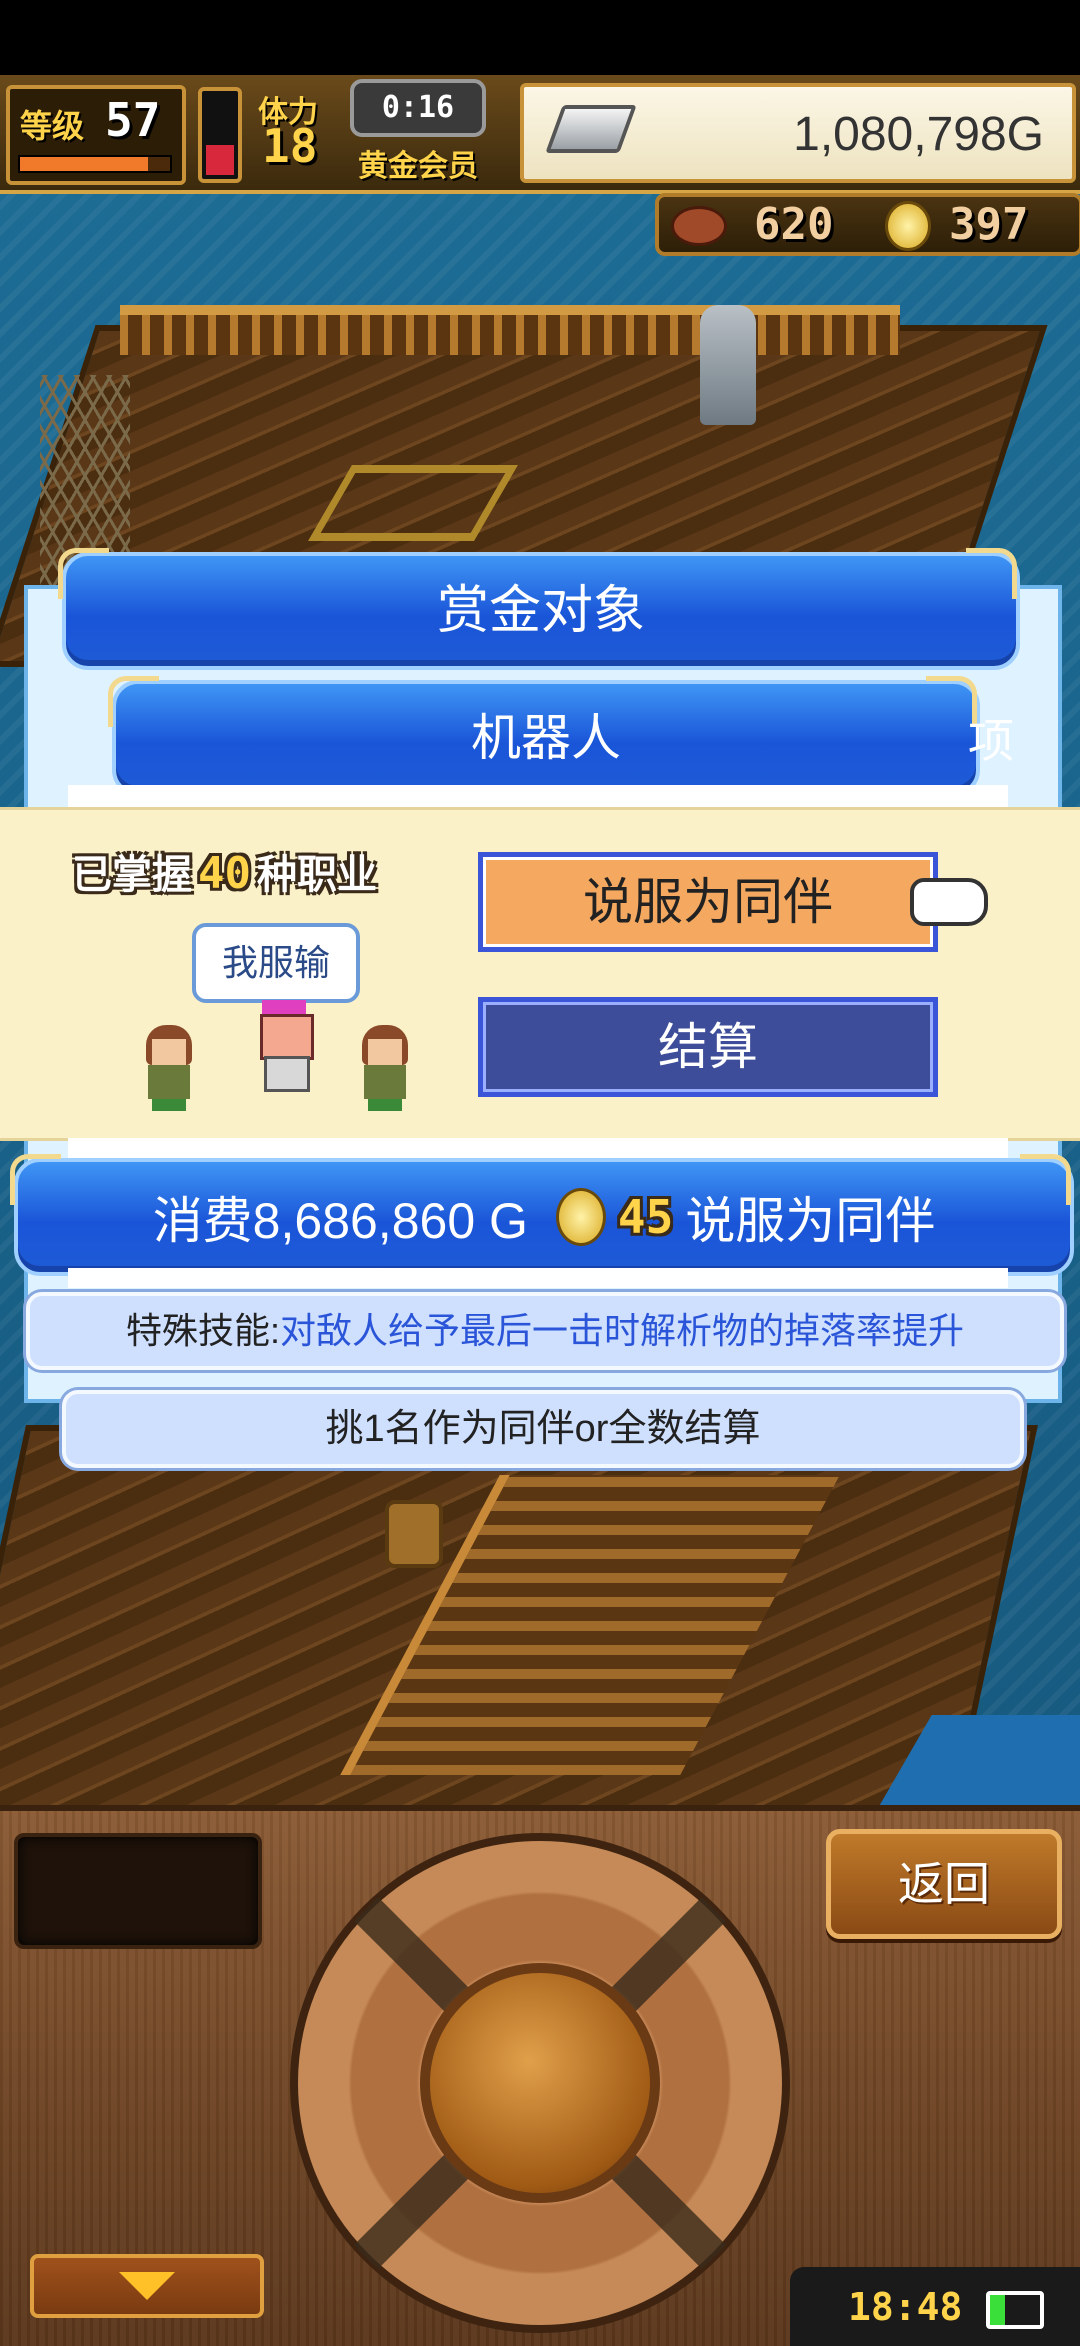 The image size is (1080, 2346). I want to click on skill-bar: 特殊技能:对敌人给予最后一击时解析物的掉落率提升, so click(545, 1331).